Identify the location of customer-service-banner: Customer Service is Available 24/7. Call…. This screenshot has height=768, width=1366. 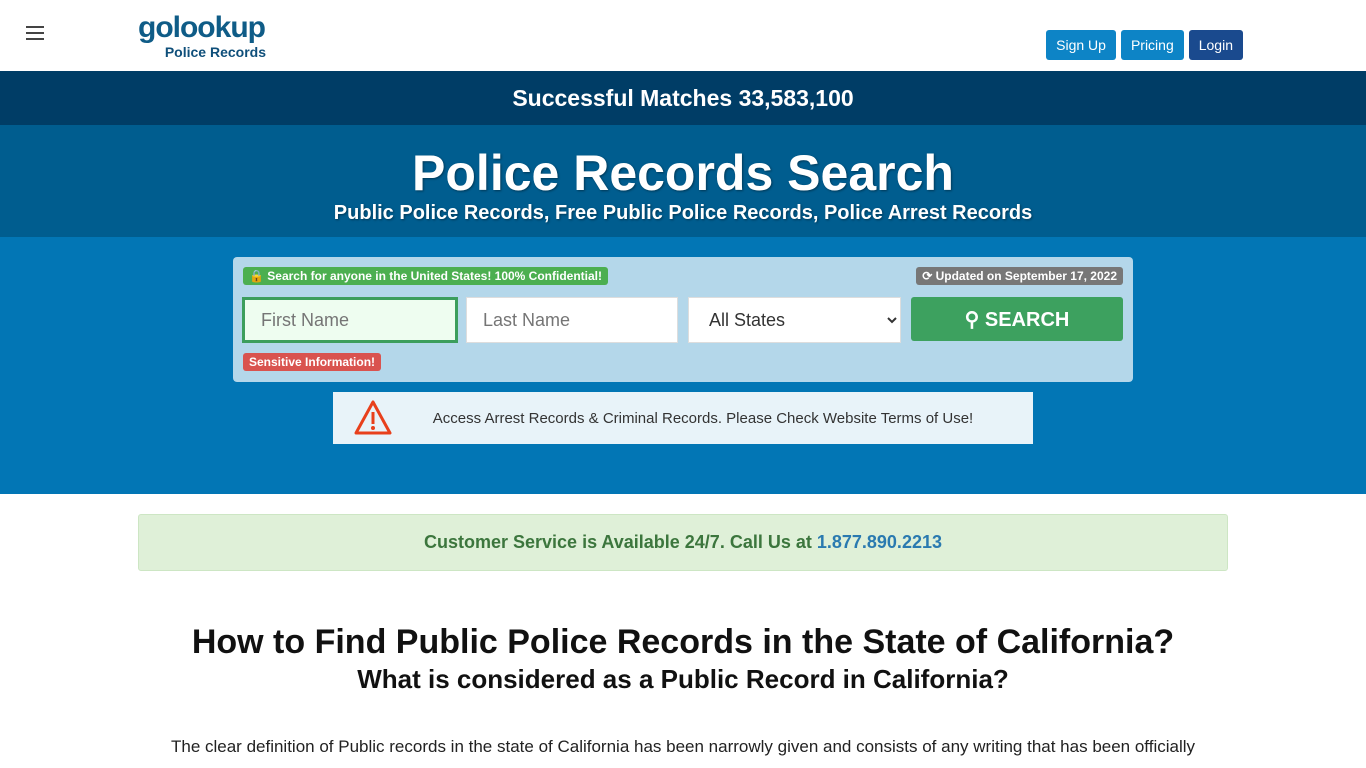
(683, 542).